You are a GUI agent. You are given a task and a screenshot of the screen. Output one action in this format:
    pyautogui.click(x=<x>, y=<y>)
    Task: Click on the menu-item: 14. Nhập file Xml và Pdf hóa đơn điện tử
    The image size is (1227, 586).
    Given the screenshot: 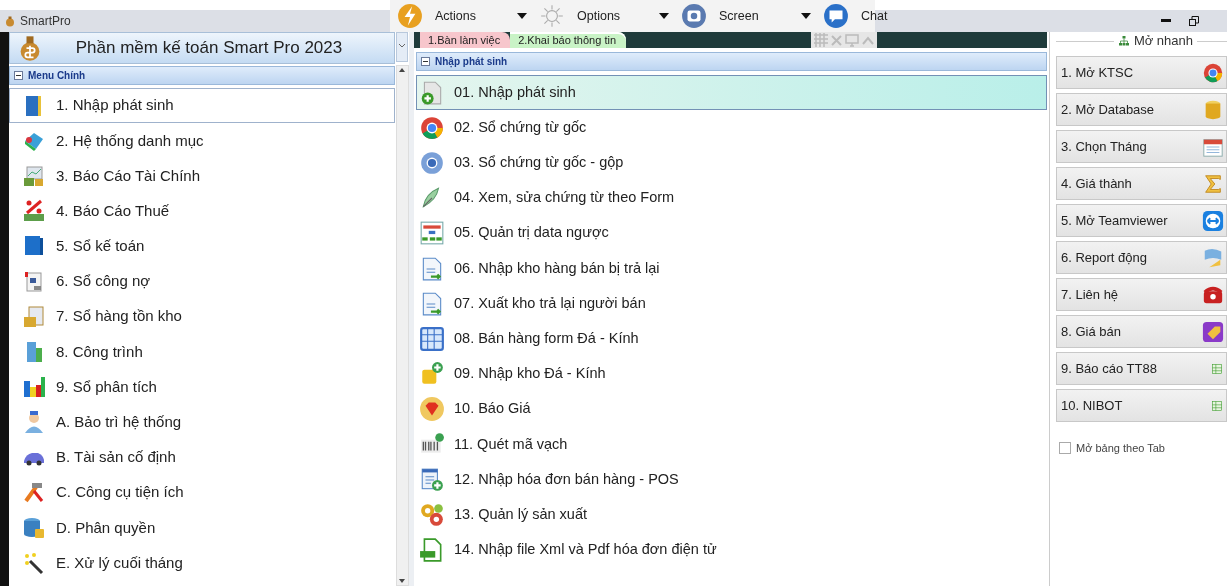 What is the action you would take?
    pyautogui.click(x=731, y=550)
    